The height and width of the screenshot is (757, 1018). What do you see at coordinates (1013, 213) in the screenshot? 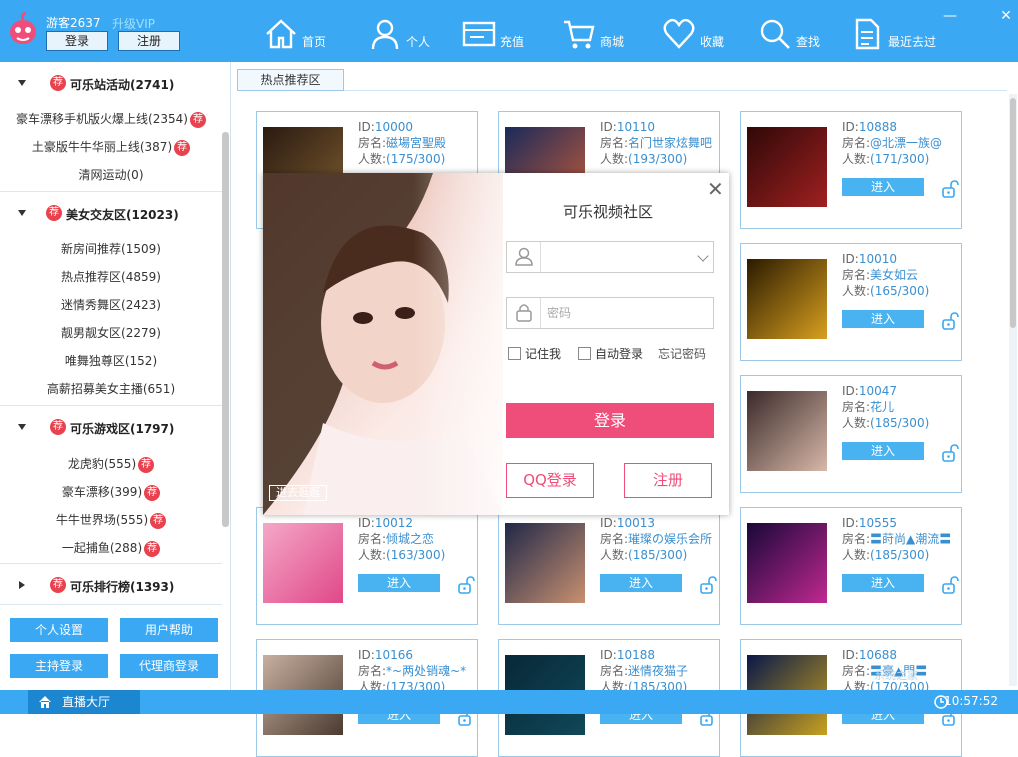
I see `scrollbar-thumb` at bounding box center [1013, 213].